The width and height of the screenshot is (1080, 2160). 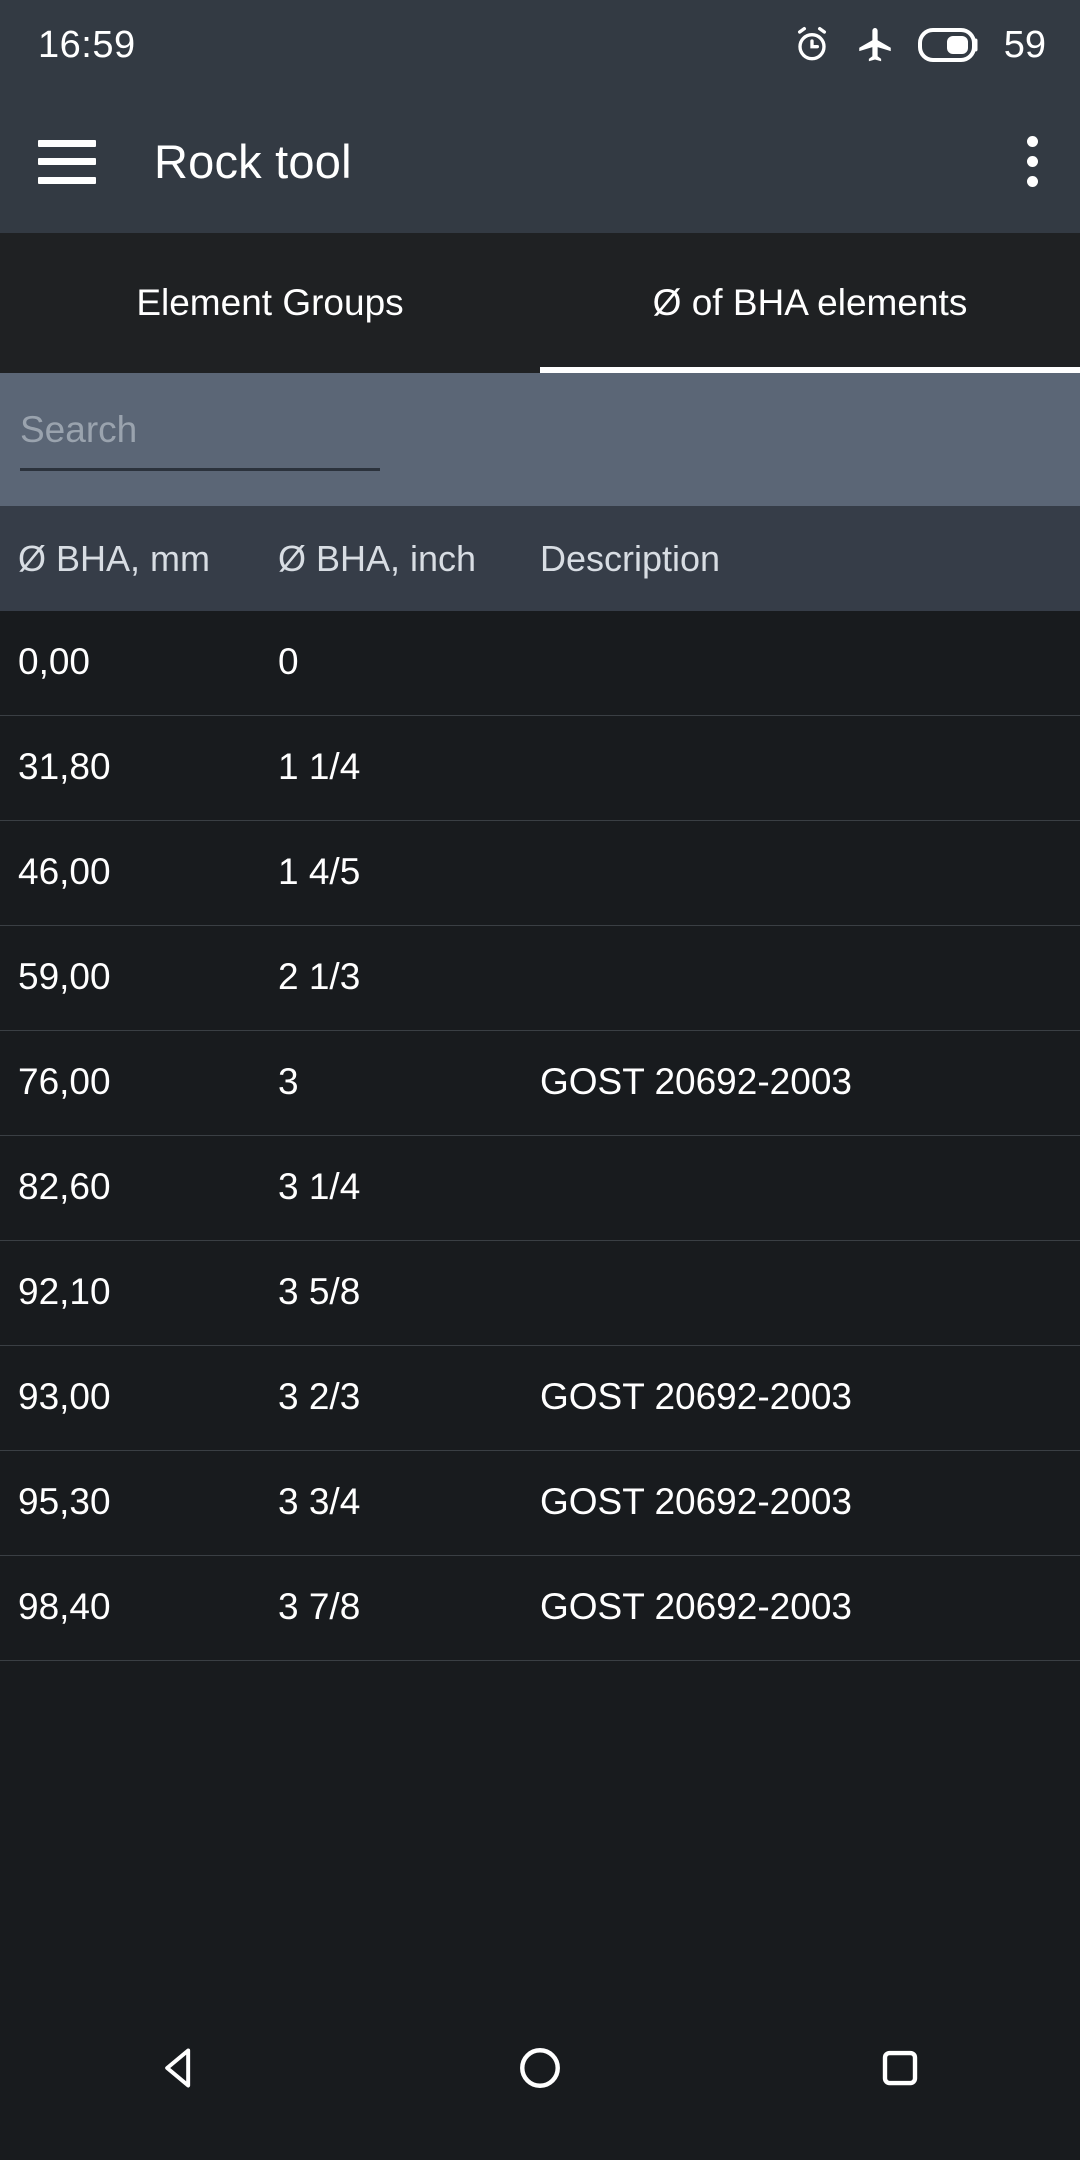 I want to click on tab-bha-elements-label: Ø of BHA elements, so click(x=810, y=302).